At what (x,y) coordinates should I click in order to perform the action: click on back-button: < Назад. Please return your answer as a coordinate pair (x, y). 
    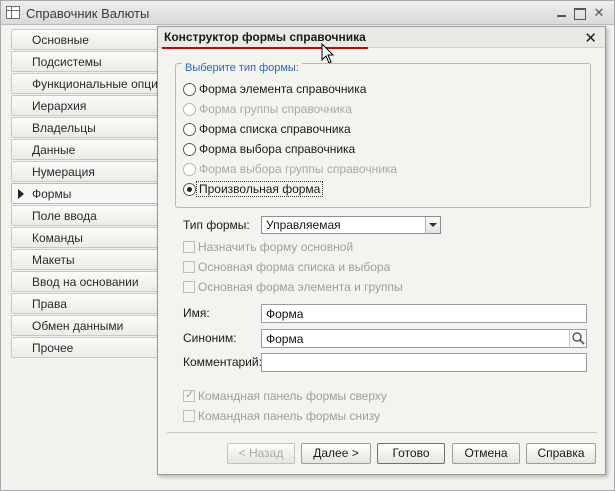
    Looking at the image, I should click on (261, 453).